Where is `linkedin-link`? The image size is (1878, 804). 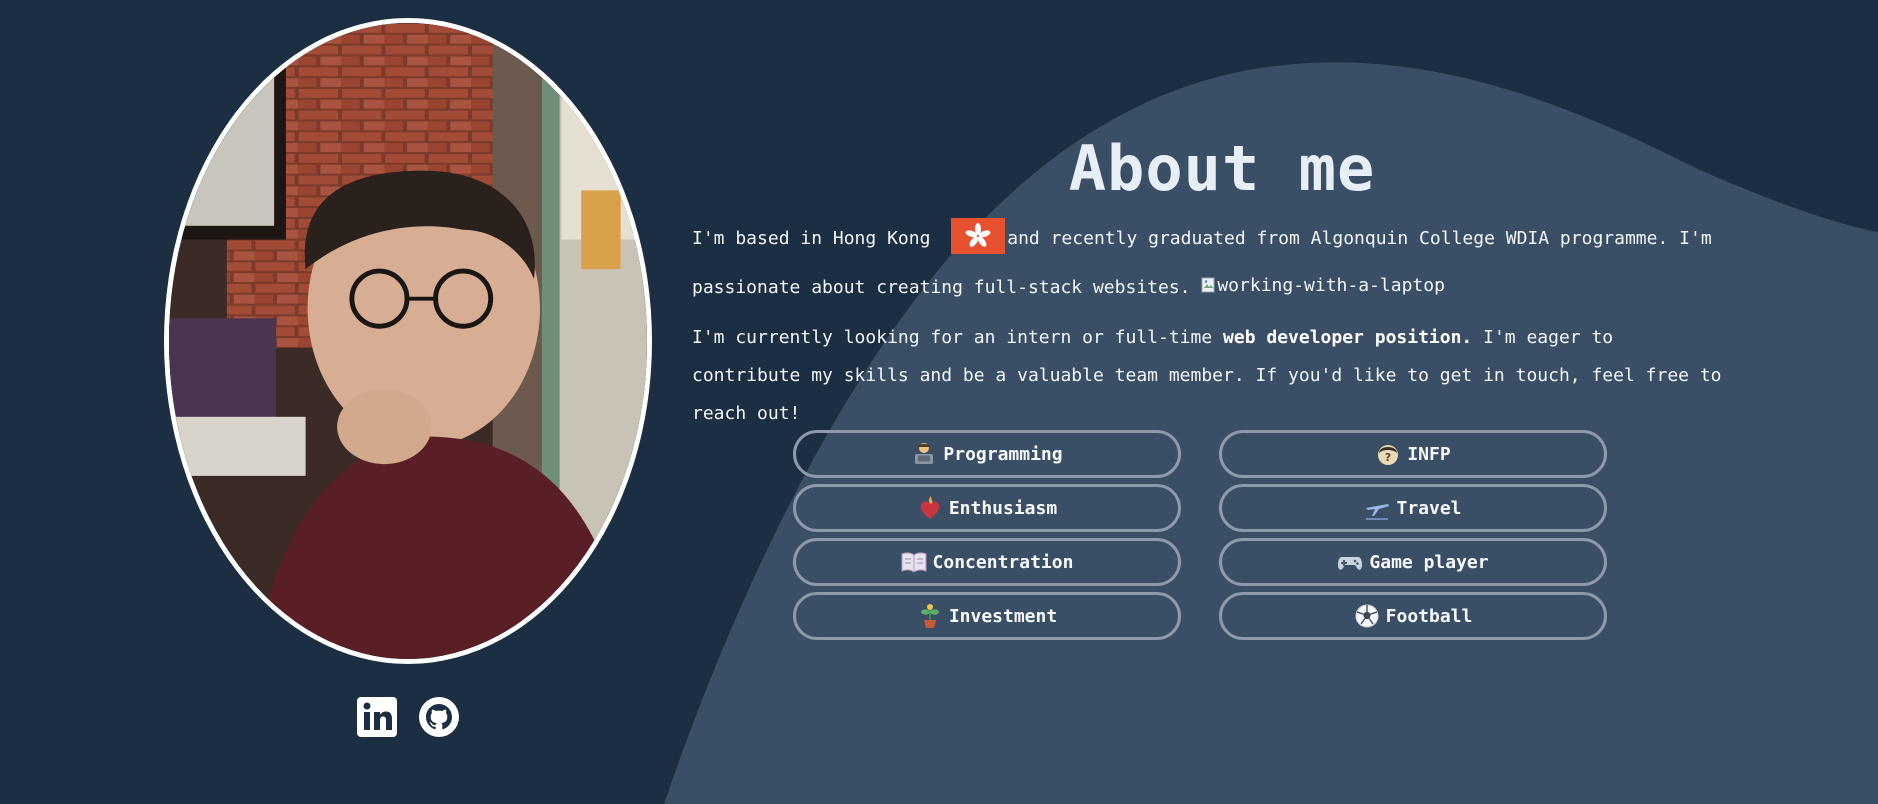
linkedin-link is located at coordinates (377, 717).